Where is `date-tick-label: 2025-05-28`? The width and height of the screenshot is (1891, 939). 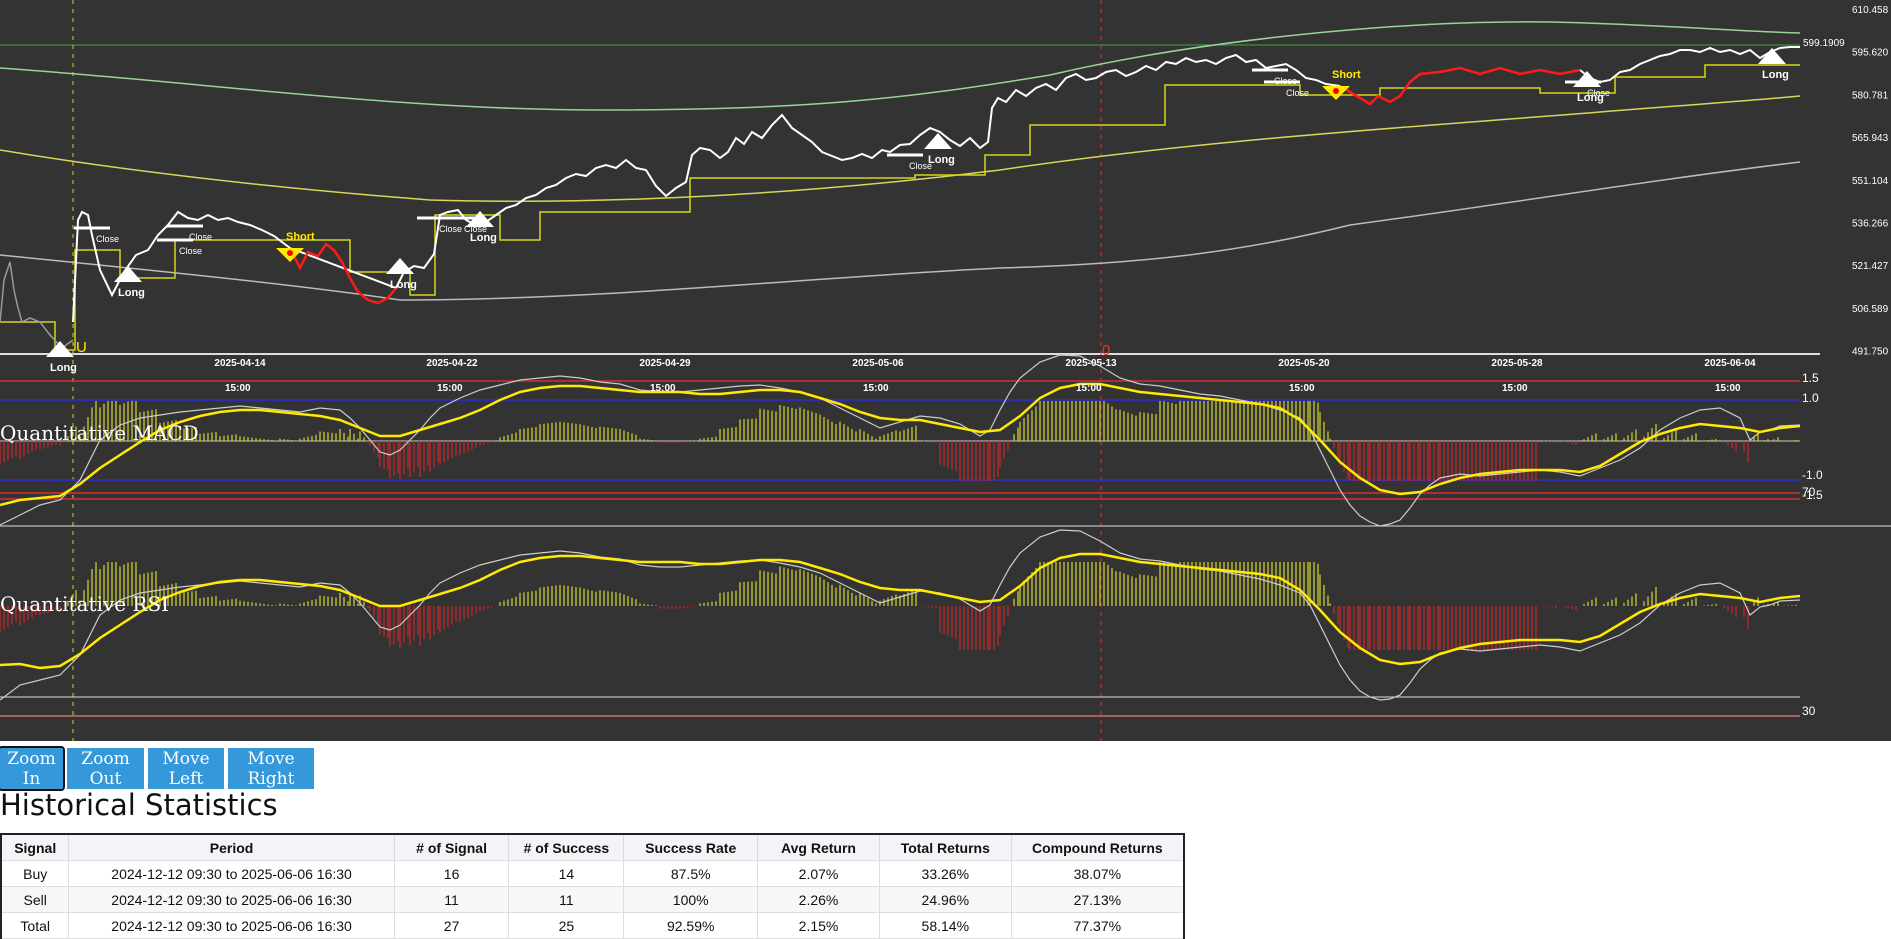 date-tick-label: 2025-05-28 is located at coordinates (1517, 363).